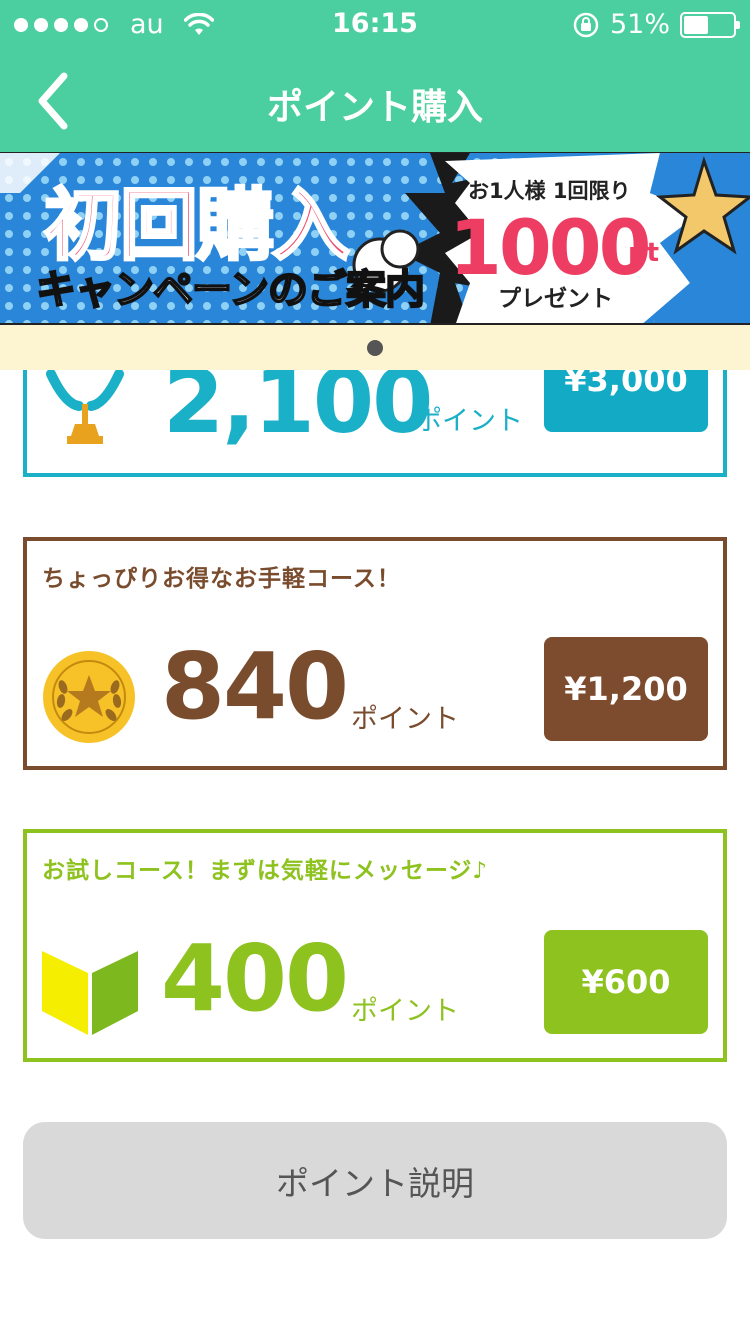 This screenshot has height=1334, width=750. I want to click on course-points: 840, so click(255, 686).